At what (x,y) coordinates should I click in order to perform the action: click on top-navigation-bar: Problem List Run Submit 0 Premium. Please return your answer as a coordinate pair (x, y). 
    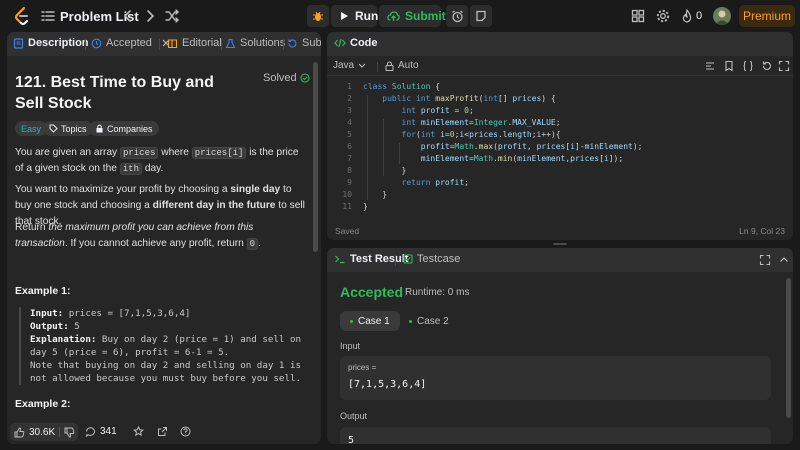
    Looking at the image, I should click on (400, 16).